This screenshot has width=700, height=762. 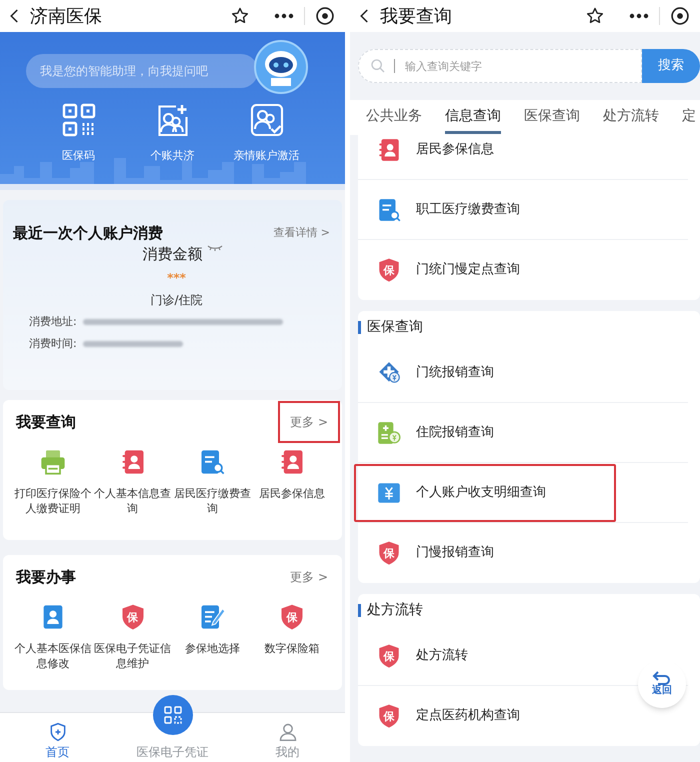 I want to click on section-title: 处方流转, so click(x=395, y=610).